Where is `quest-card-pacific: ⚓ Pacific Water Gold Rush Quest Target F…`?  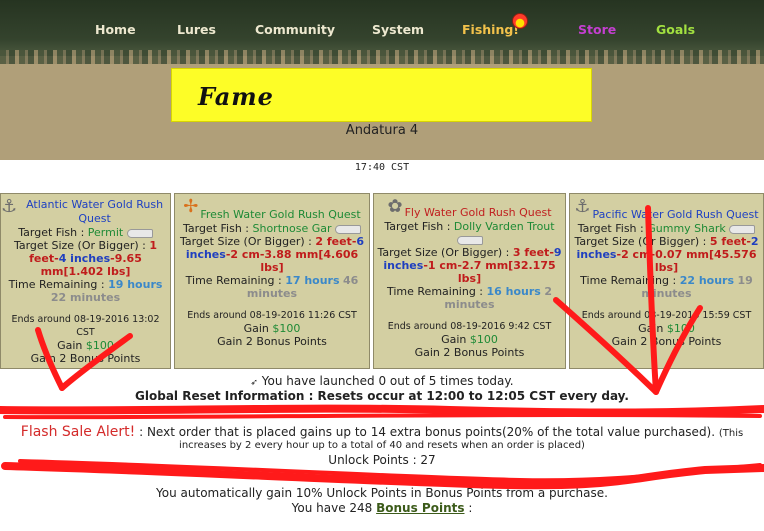
quest-card-pacific: ⚓ Pacific Water Gold Rush Quest Target F… is located at coordinates (666, 281).